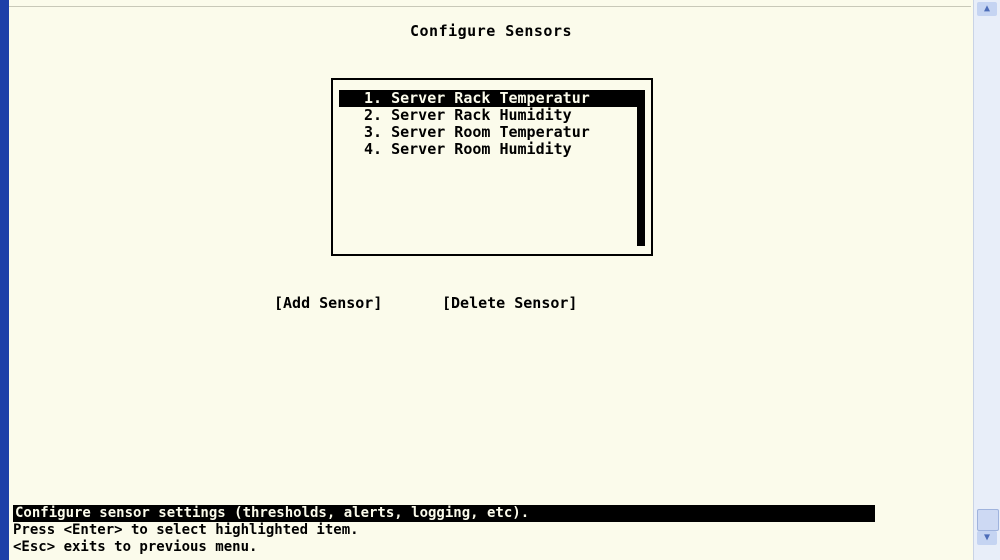 The height and width of the screenshot is (560, 1000). Describe the element at coordinates (4, 280) in the screenshot. I see `window-border-left` at that location.